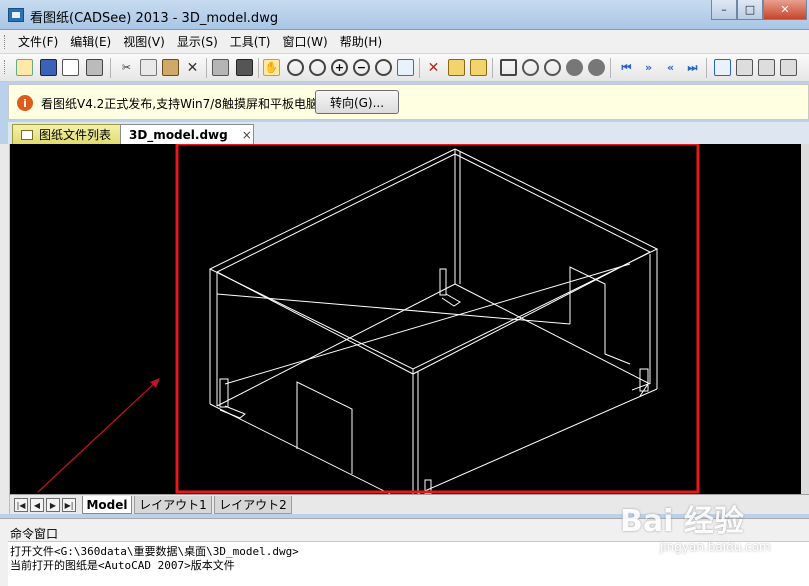 This screenshot has height=586, width=809. Describe the element at coordinates (744, 67) in the screenshot. I see `panel2-icon` at that location.